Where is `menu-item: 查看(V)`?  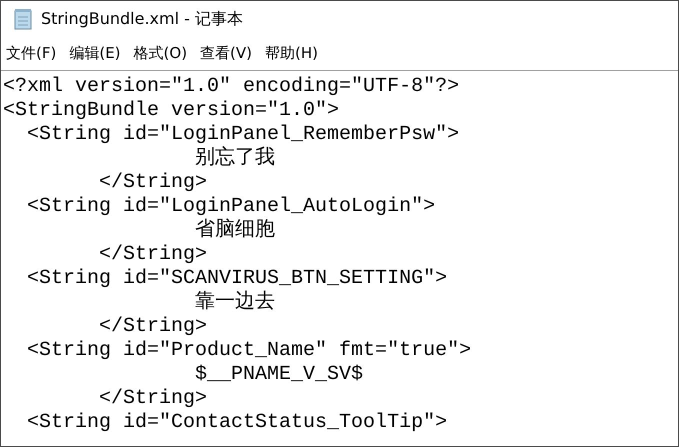
menu-item: 查看(V) is located at coordinates (226, 53).